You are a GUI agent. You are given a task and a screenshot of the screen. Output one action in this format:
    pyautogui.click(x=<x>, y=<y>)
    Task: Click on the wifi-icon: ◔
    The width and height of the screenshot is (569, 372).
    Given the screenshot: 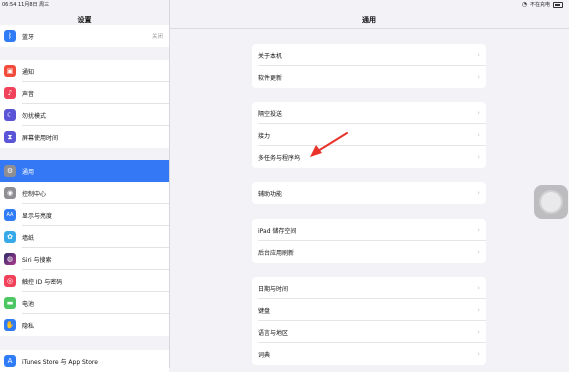 What is the action you would take?
    pyautogui.click(x=524, y=4)
    